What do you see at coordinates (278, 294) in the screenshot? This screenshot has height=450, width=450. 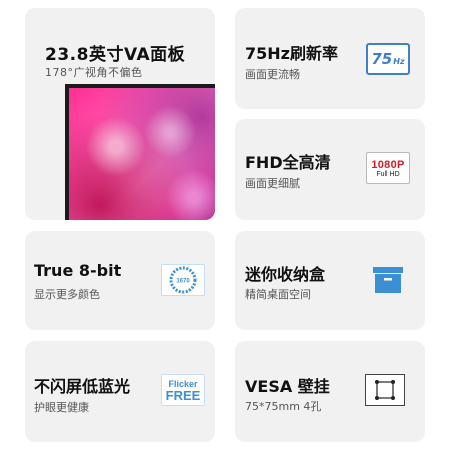 I see `feature-subtitle: 精简桌面空间` at bounding box center [278, 294].